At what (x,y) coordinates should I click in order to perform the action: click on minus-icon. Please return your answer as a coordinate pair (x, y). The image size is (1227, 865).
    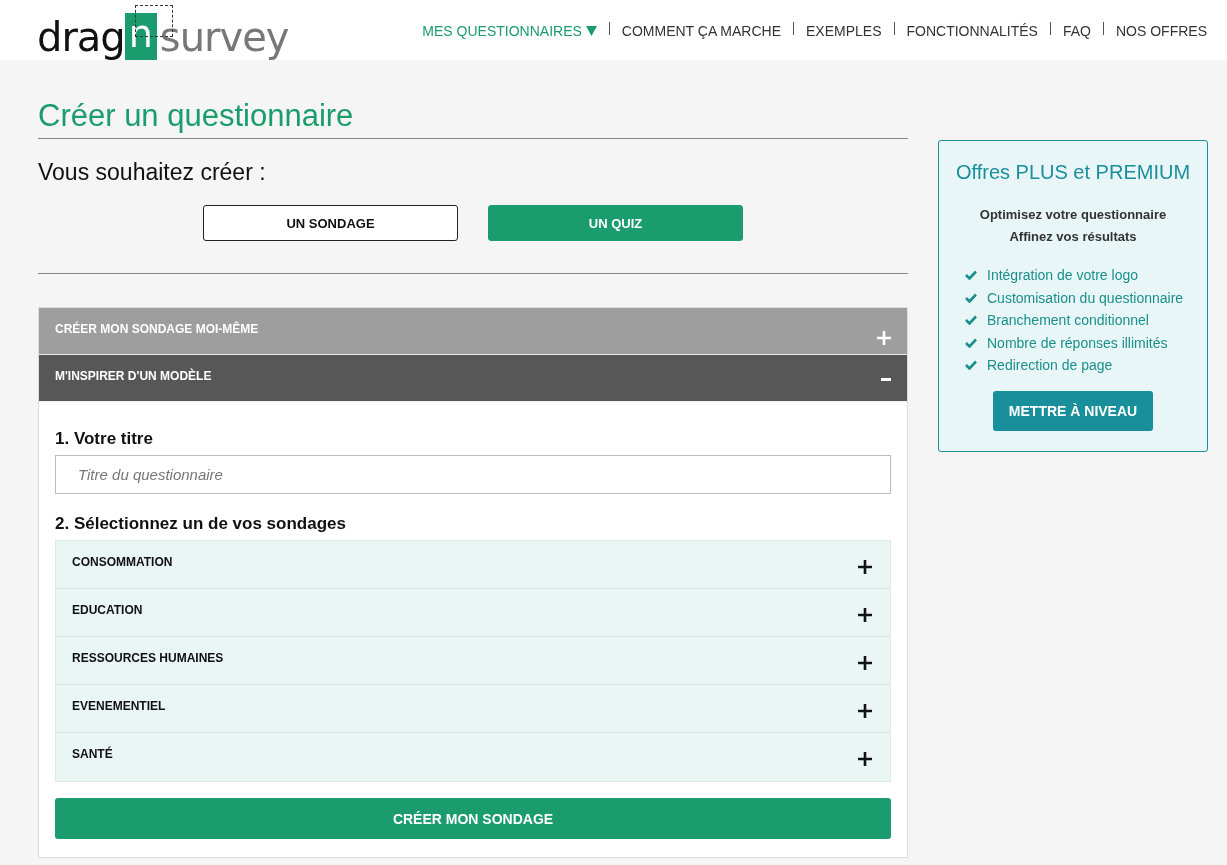
    Looking at the image, I should click on (886, 380).